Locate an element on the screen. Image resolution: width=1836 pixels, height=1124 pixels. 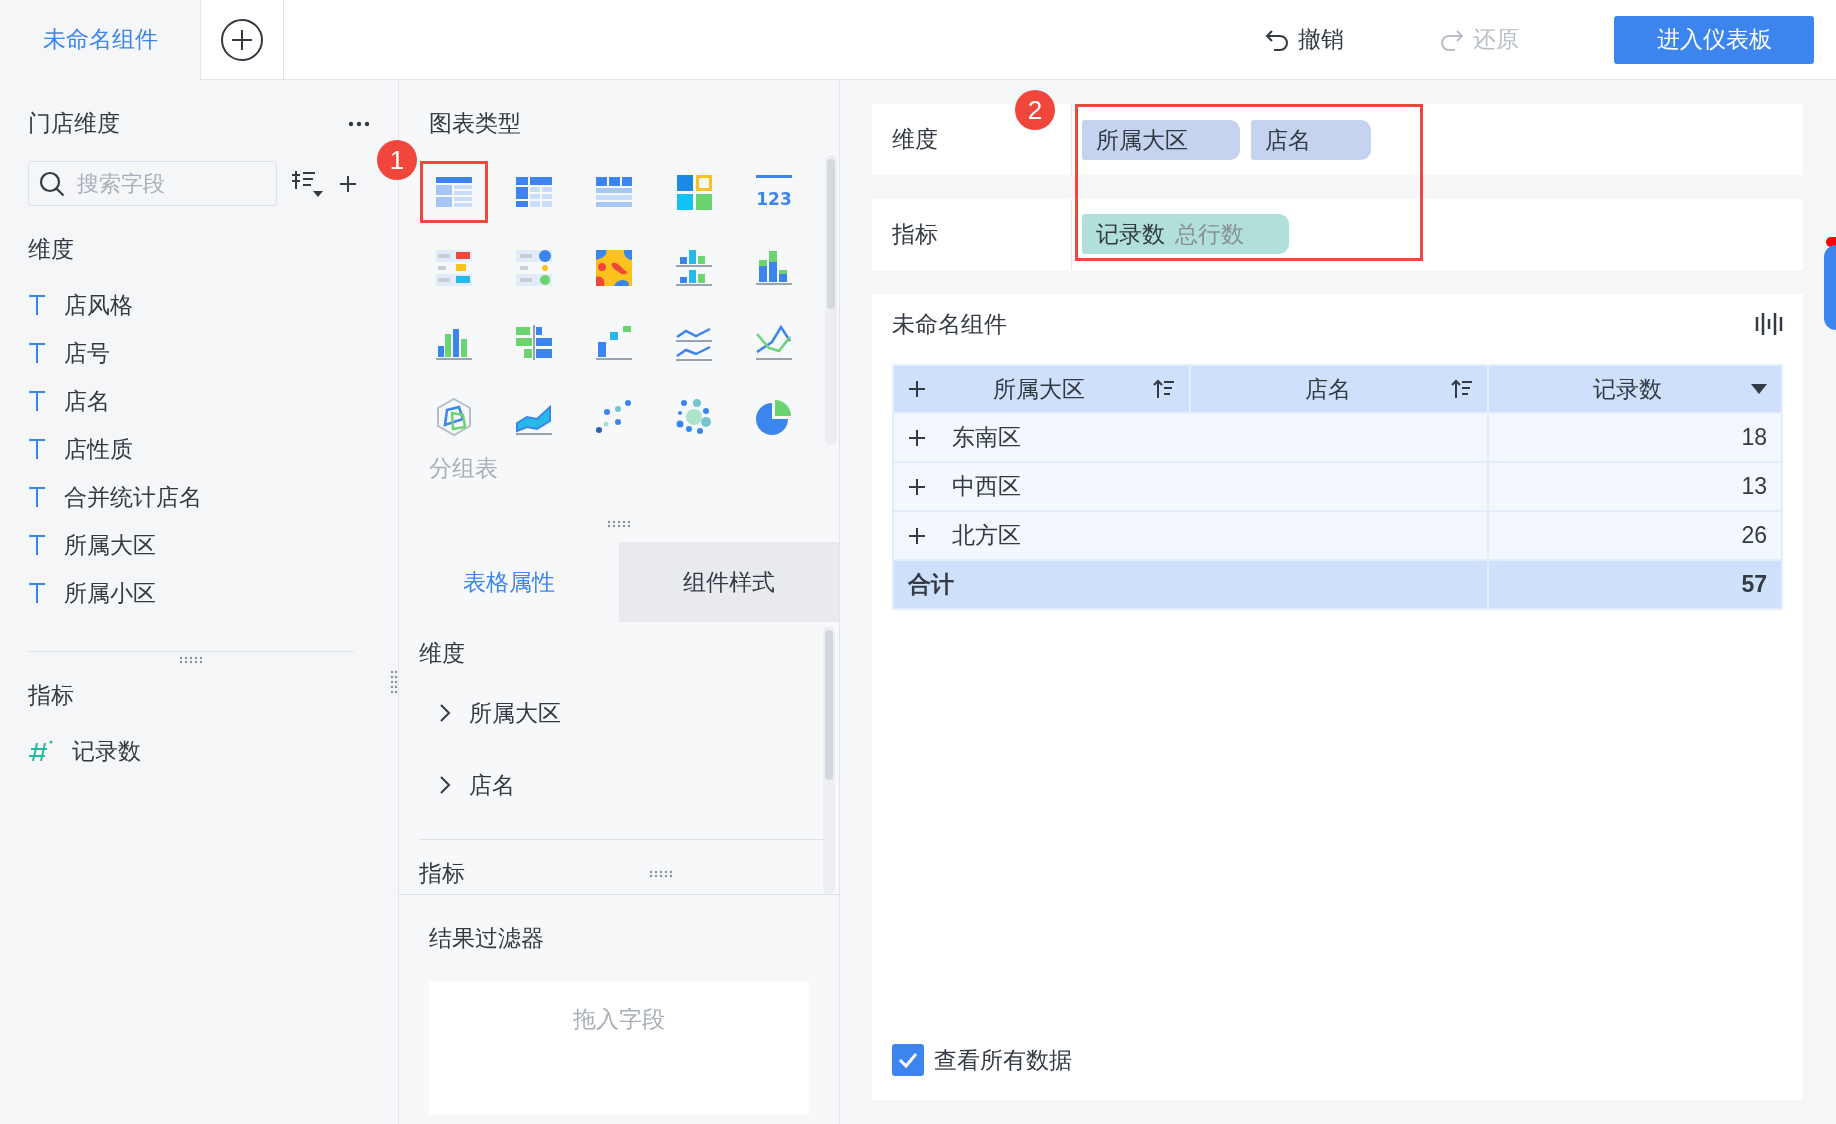
widget-title: 未命名组件 is located at coordinates (949, 324).